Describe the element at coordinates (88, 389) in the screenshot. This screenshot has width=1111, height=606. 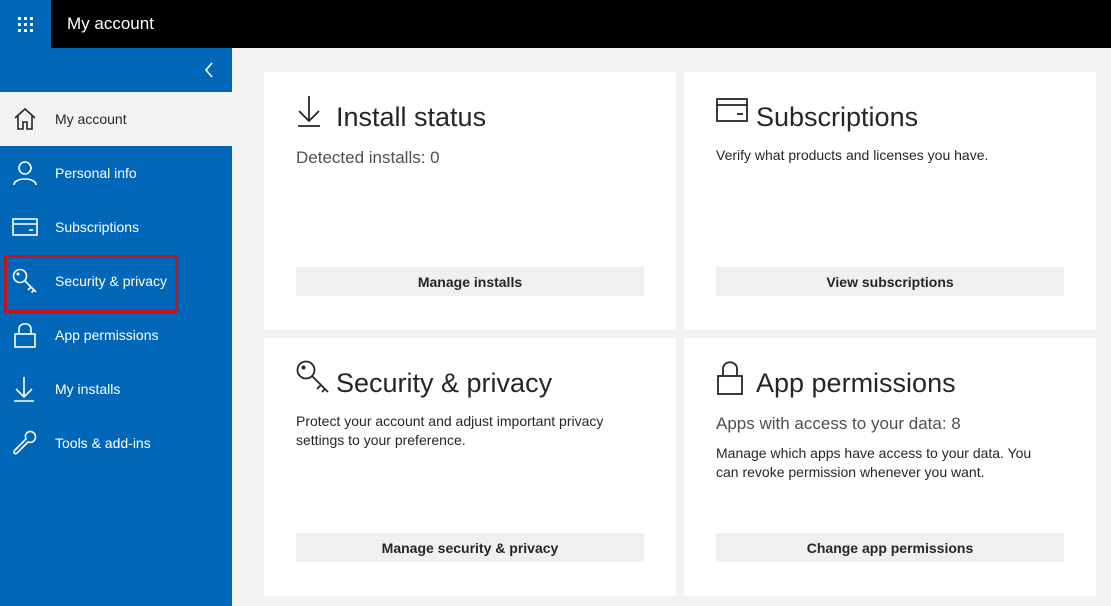
I see `sidebar-item-label: My installs` at that location.